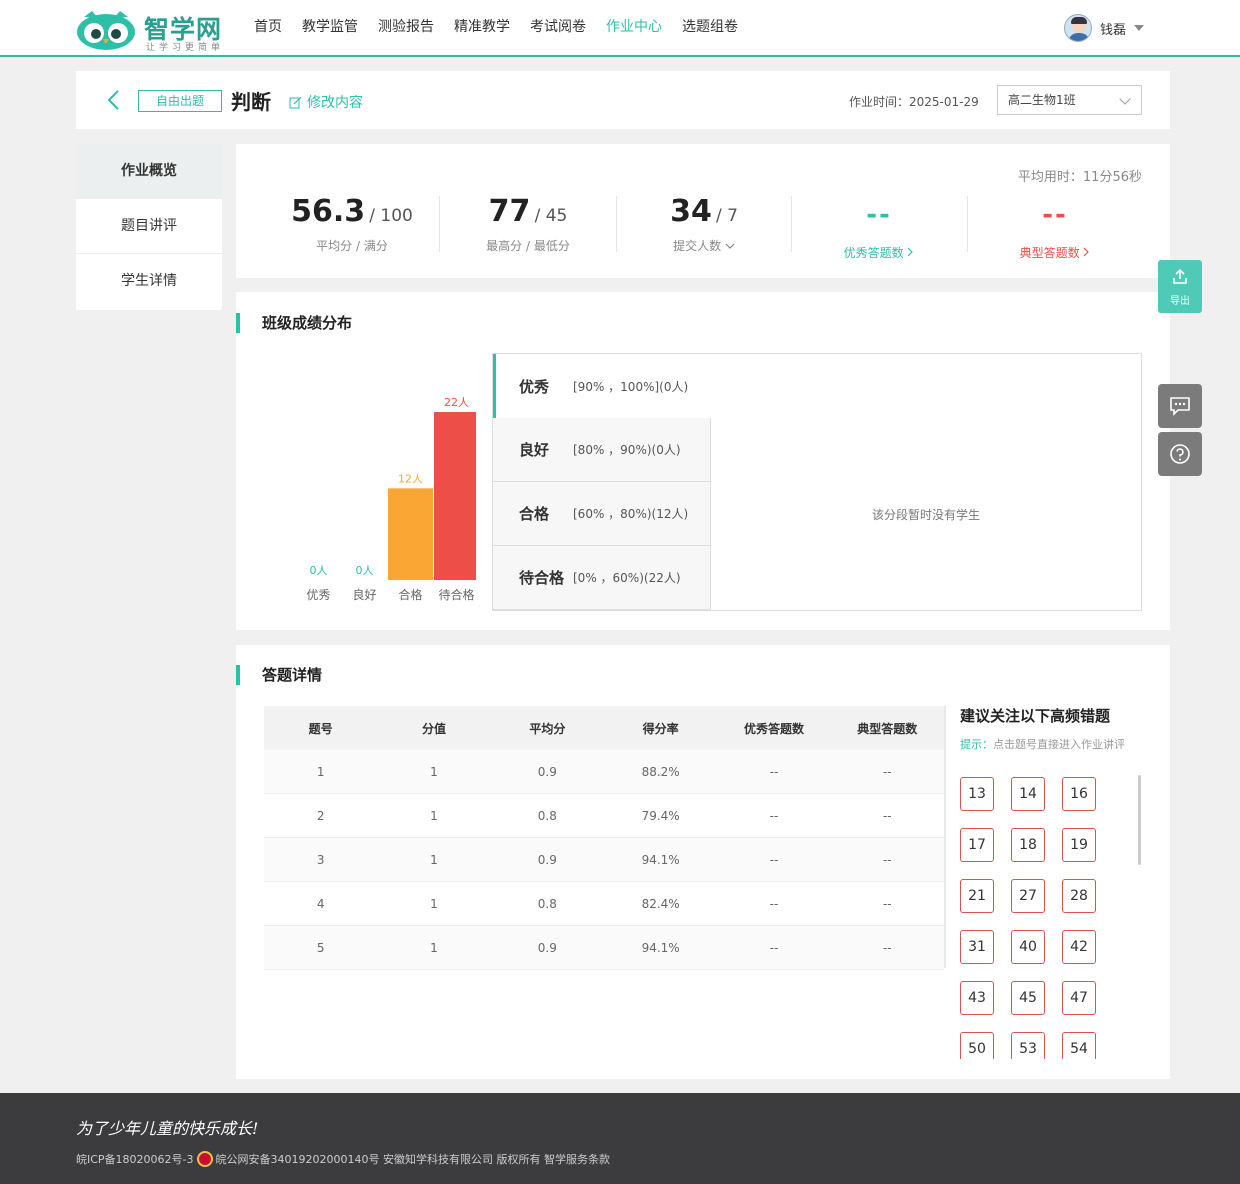 This screenshot has height=1184, width=1240. Describe the element at coordinates (151, 29) in the screenshot. I see `logo: 智学网 让学习更简单` at that location.